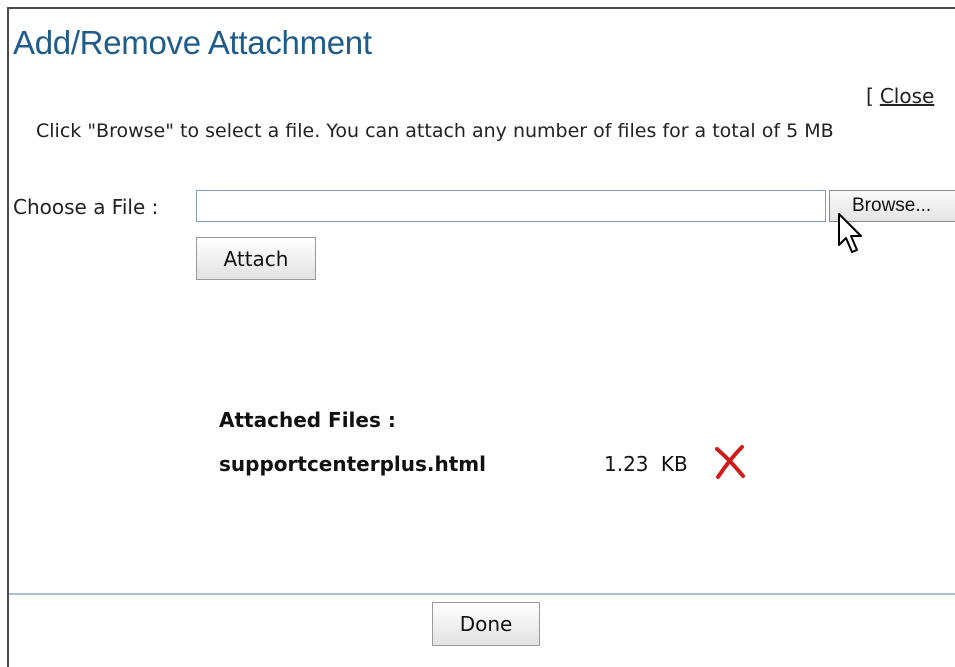 The height and width of the screenshot is (667, 955). Describe the element at coordinates (256, 258) in the screenshot. I see `attach-button: Attach` at that location.